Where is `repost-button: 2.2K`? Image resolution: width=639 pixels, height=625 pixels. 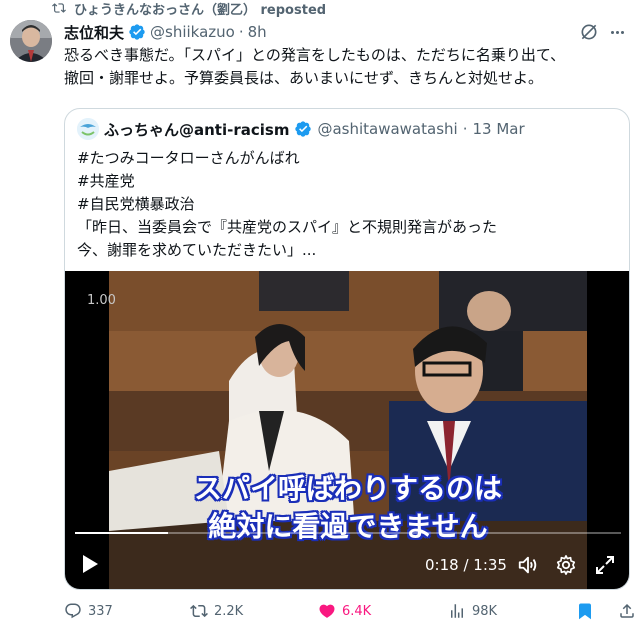
repost-button: 2.2K is located at coordinates (216, 611).